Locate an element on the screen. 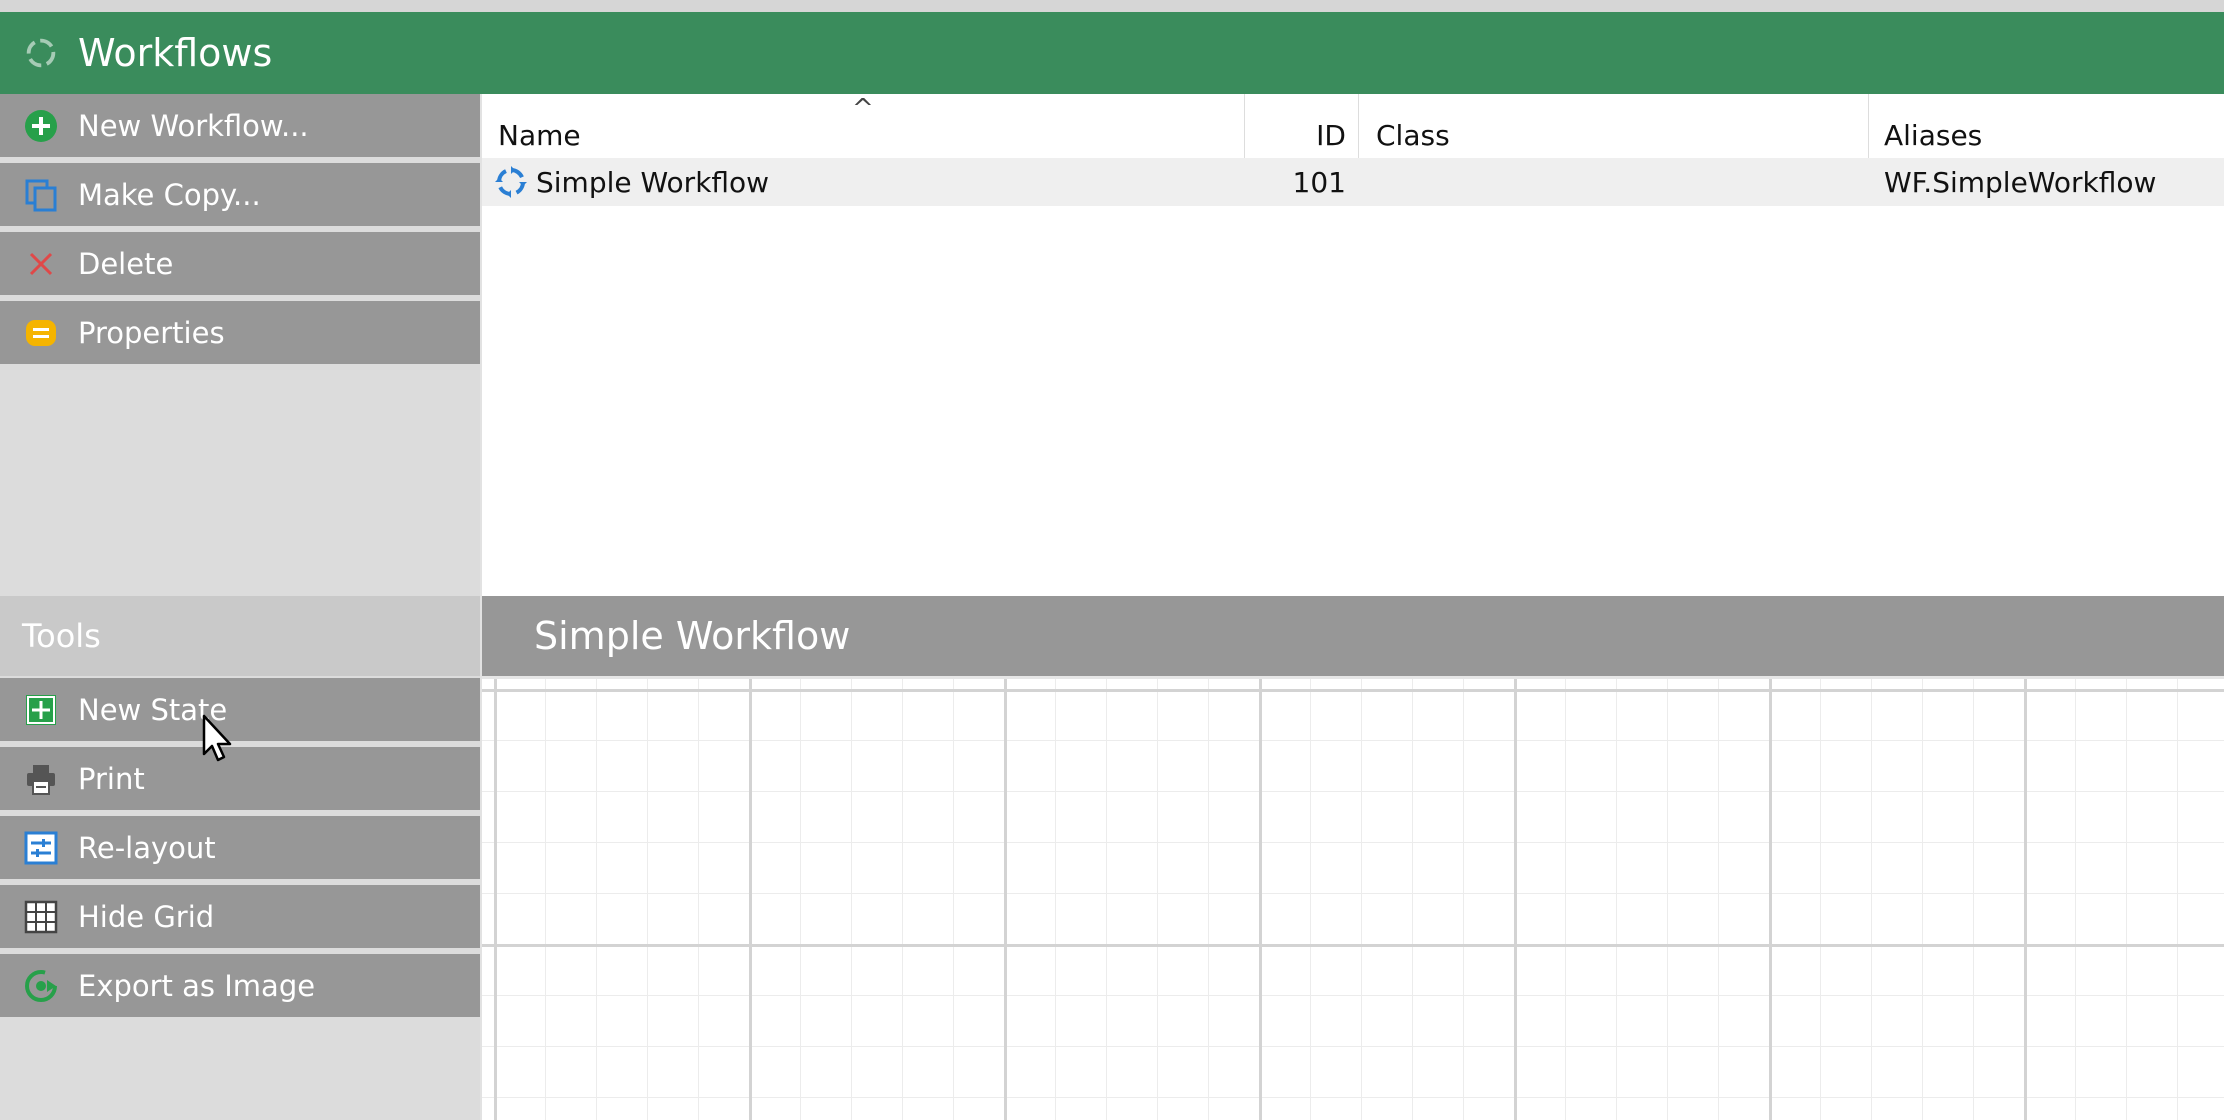  column-header-name: Name is located at coordinates (898, 126).